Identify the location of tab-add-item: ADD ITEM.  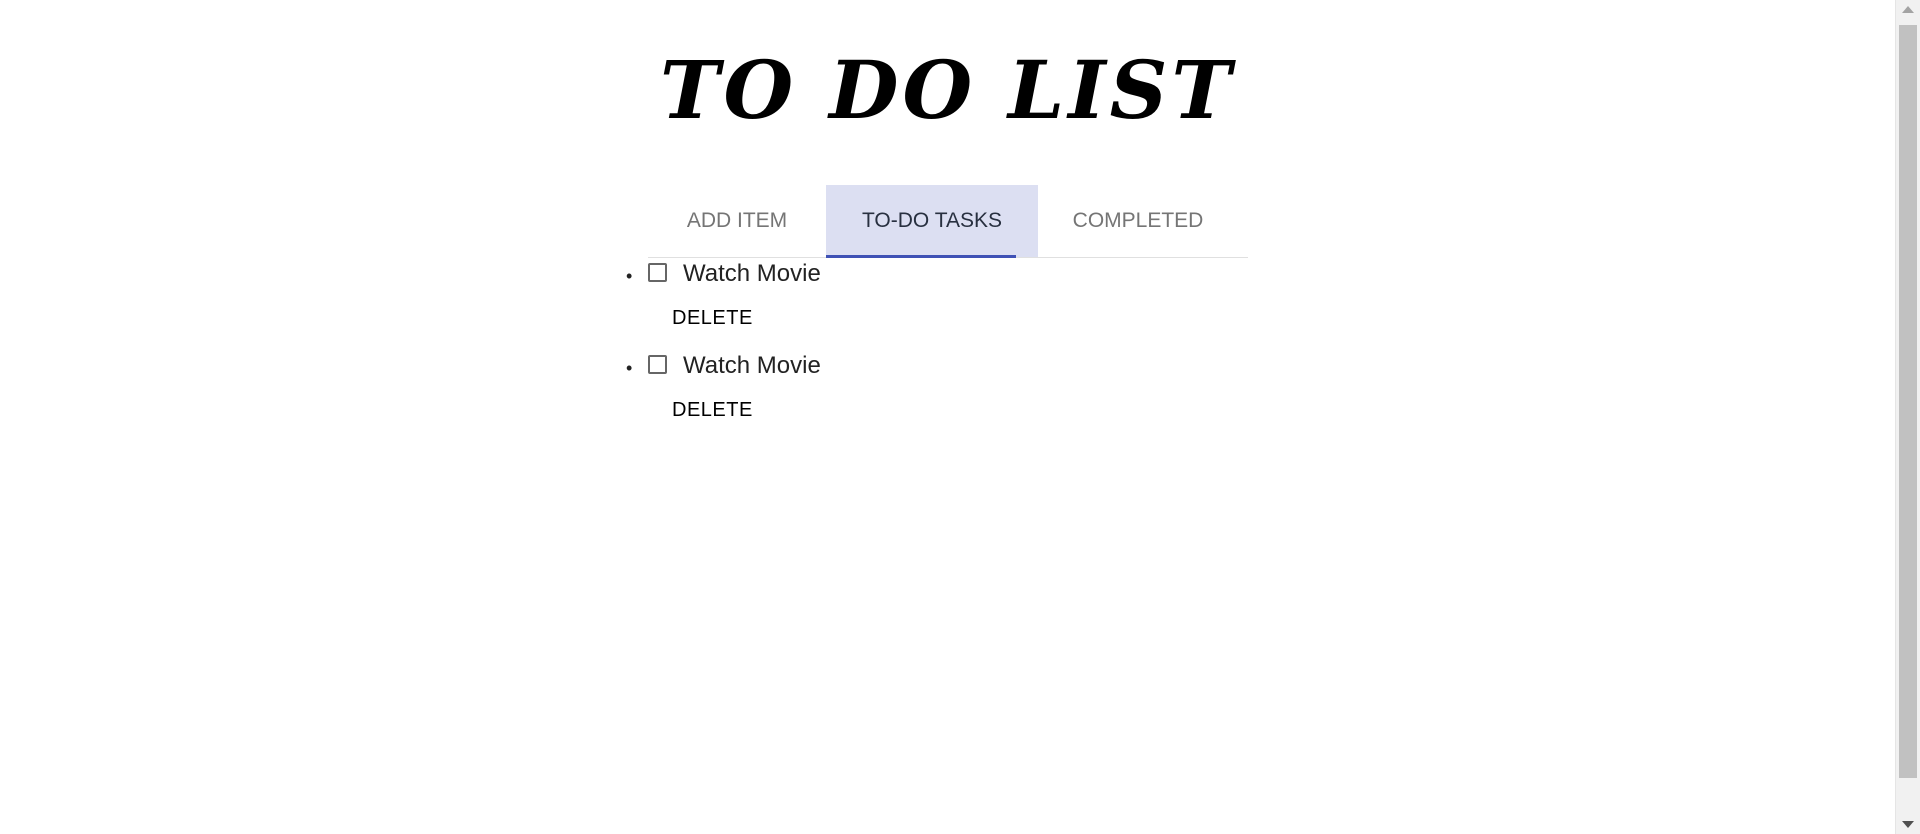
(737, 221).